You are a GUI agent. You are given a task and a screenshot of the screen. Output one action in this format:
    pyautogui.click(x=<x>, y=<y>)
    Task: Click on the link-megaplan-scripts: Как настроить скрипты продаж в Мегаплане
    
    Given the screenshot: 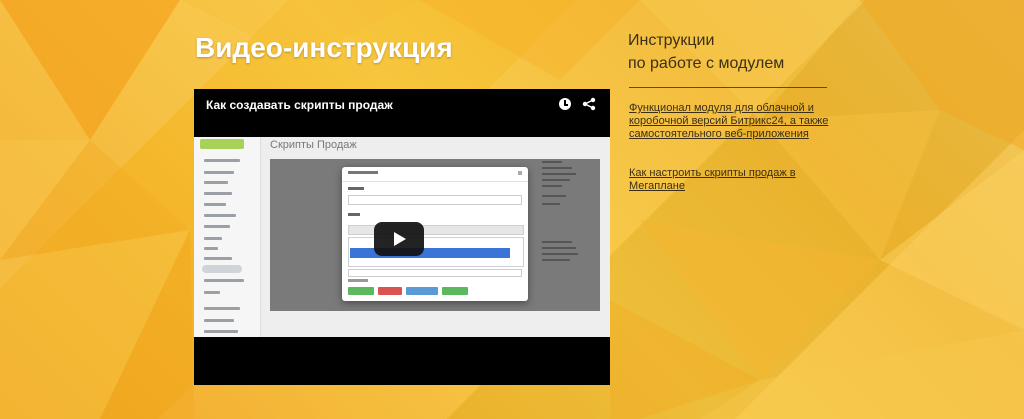 What is the action you would take?
    pyautogui.click(x=729, y=180)
    